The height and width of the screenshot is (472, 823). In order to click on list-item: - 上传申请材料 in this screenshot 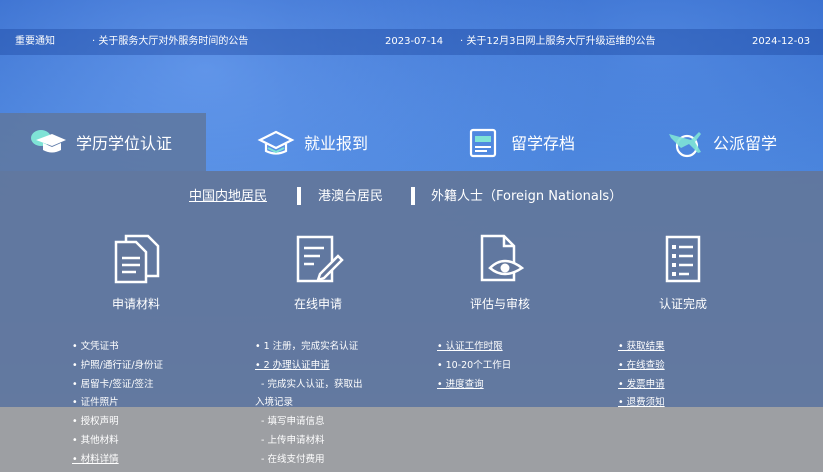, I will do `click(293, 440)`.